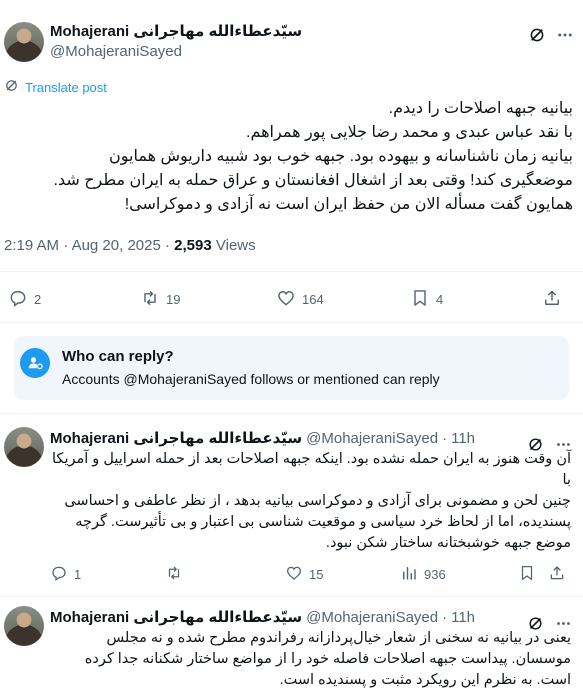 This screenshot has height=691, width=583. What do you see at coordinates (409, 574) in the screenshot?
I see `views-icon` at bounding box center [409, 574].